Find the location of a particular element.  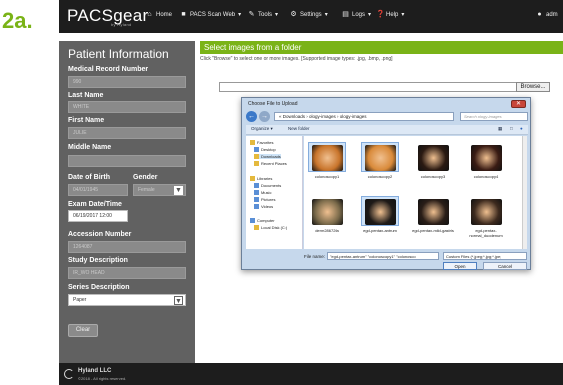

mrn-field: 990 is located at coordinates (127, 82).